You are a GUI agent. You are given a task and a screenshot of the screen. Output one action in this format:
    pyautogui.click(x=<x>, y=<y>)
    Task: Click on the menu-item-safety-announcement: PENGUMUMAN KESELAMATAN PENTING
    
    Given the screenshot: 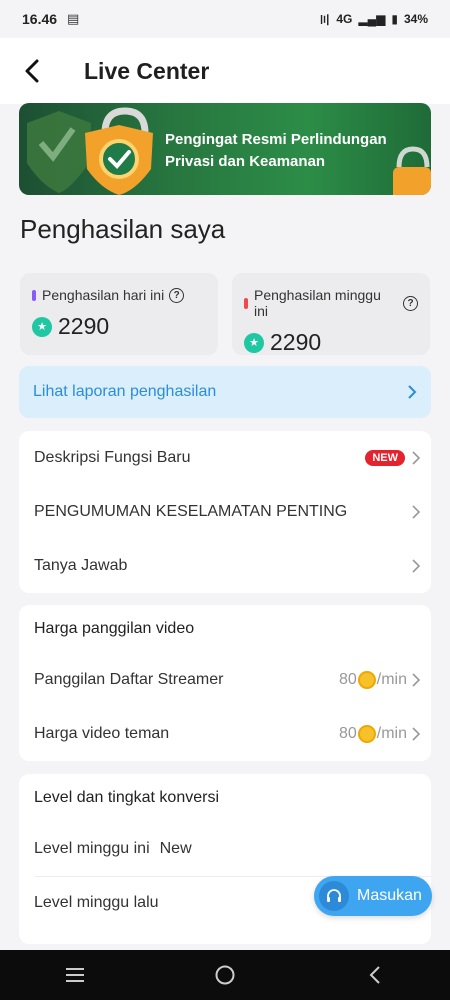 What is the action you would take?
    pyautogui.click(x=225, y=512)
    